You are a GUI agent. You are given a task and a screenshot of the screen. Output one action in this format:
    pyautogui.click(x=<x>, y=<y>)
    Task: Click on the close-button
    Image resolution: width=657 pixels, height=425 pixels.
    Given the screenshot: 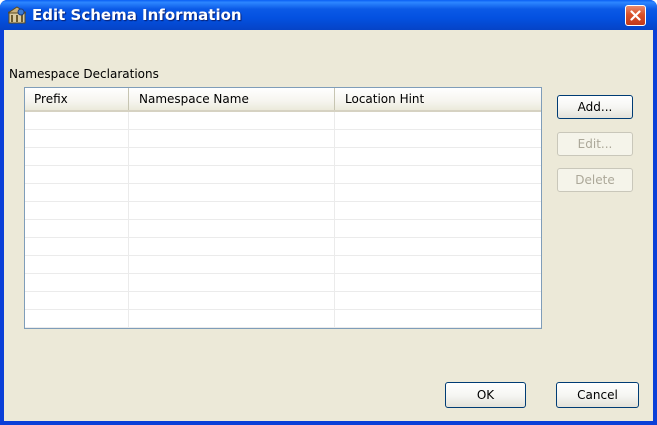 What is the action you would take?
    pyautogui.click(x=635, y=15)
    